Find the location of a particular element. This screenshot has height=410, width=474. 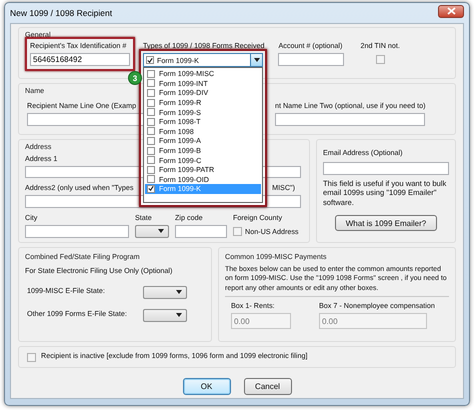

close-button is located at coordinates (451, 11).